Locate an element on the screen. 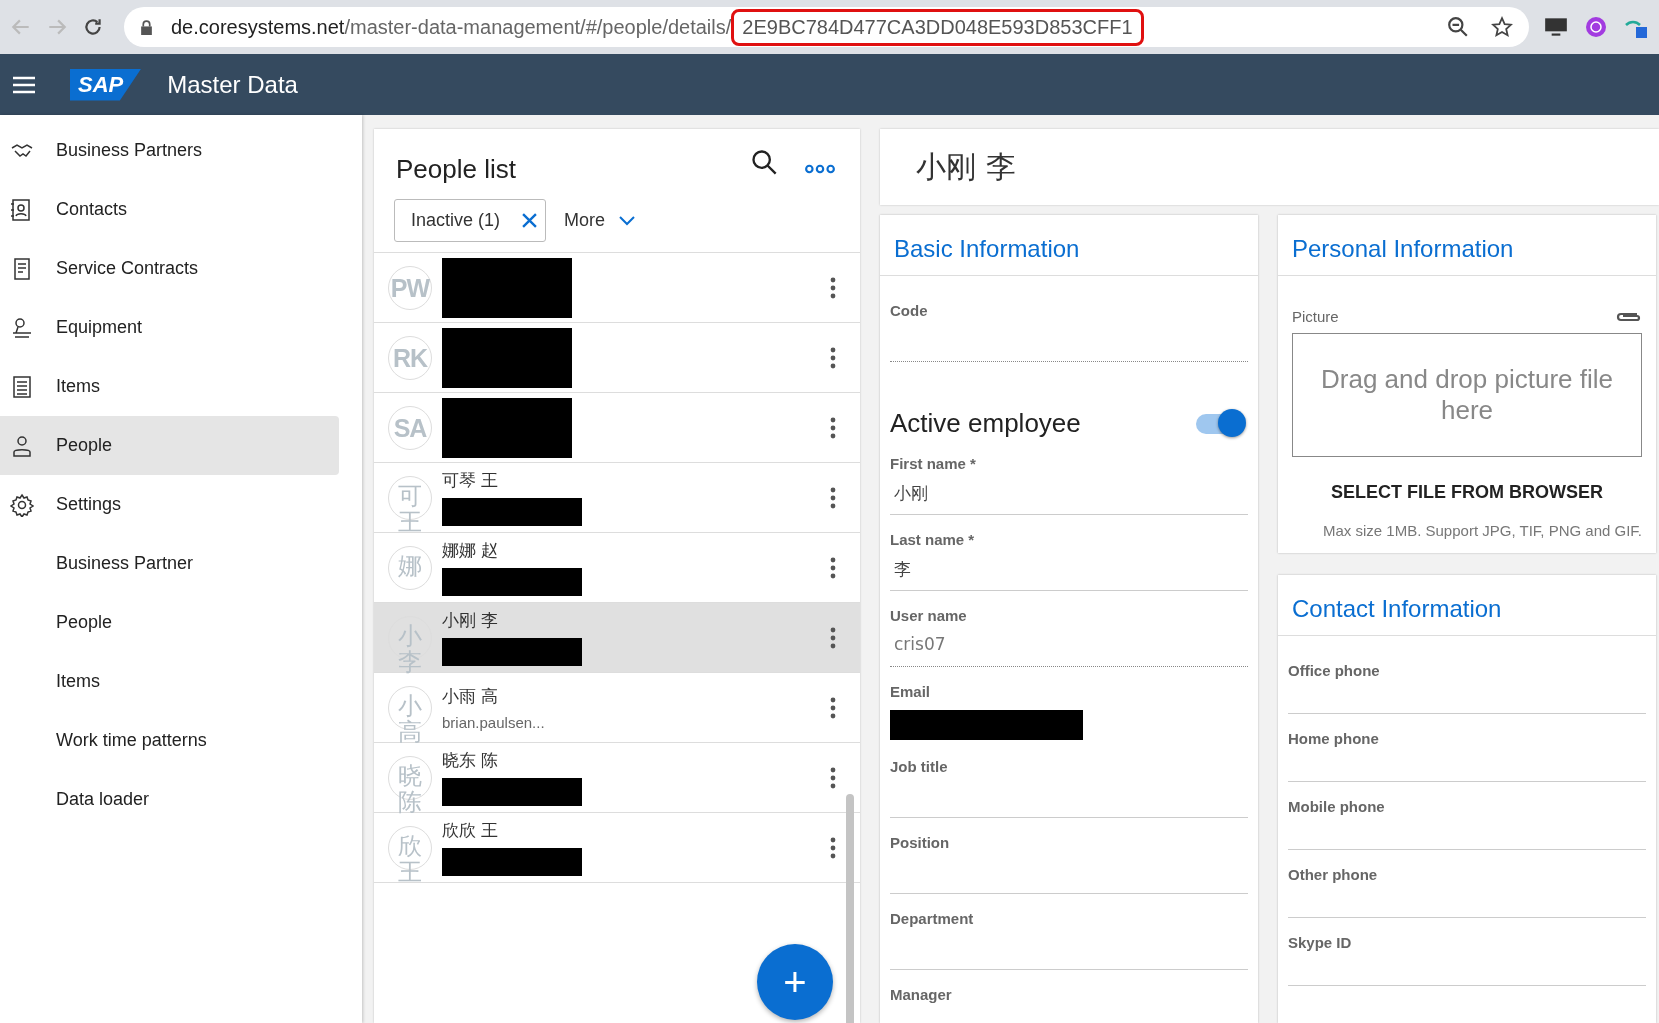  avatar-initials: 小高 is located at coordinates (410, 719).